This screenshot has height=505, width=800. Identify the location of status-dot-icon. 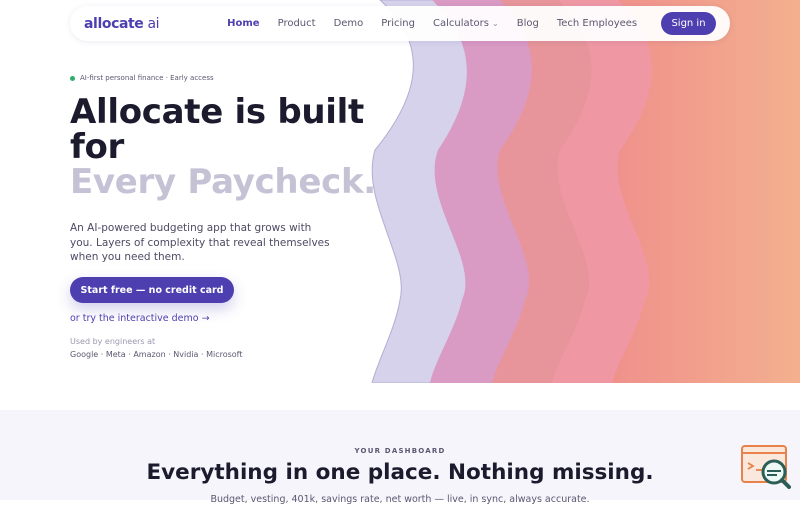
(72, 78).